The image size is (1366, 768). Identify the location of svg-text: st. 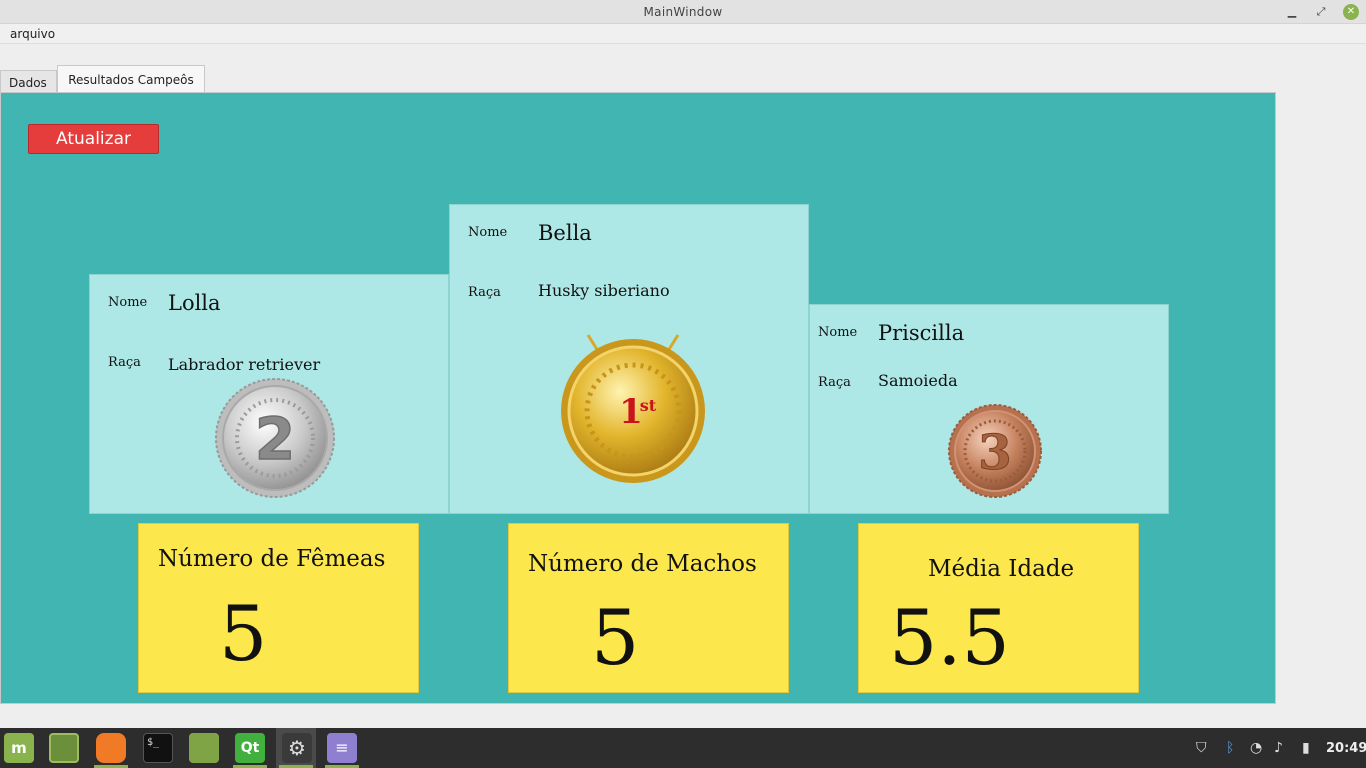
(648, 405).